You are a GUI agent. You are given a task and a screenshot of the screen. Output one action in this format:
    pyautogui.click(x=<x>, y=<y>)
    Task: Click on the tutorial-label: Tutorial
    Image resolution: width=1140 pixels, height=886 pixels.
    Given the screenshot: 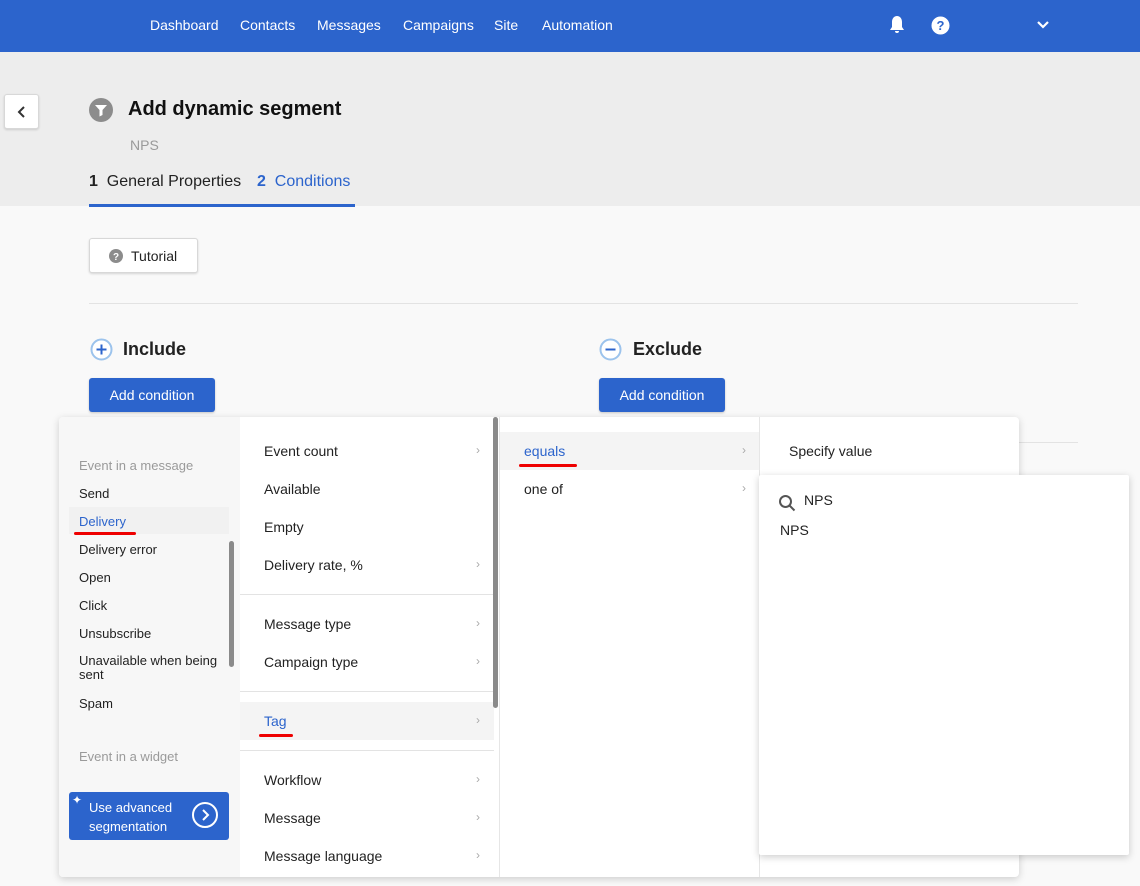 What is the action you would take?
    pyautogui.click(x=154, y=255)
    